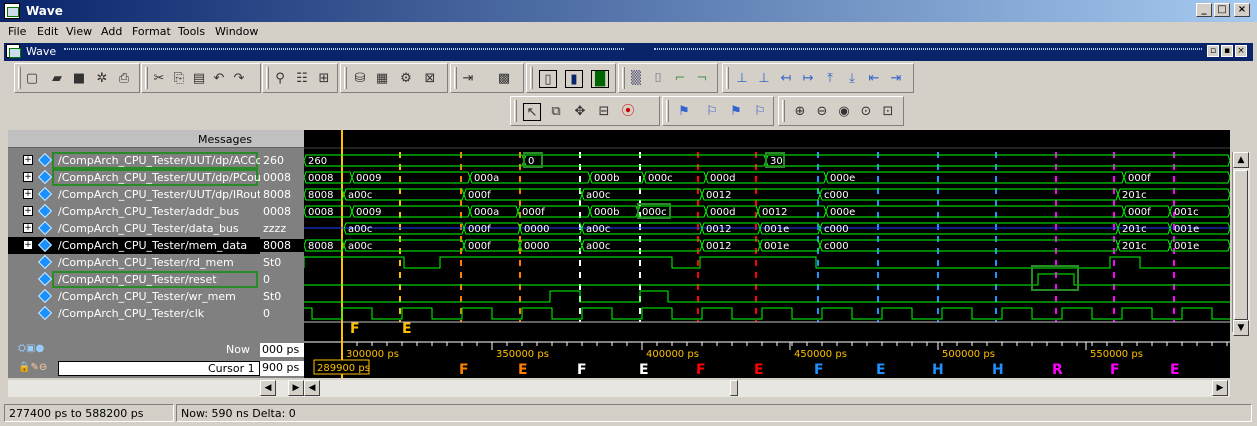 Image resolution: width=1257 pixels, height=426 pixels. I want to click on zoom-full-icon: ◉, so click(844, 112).